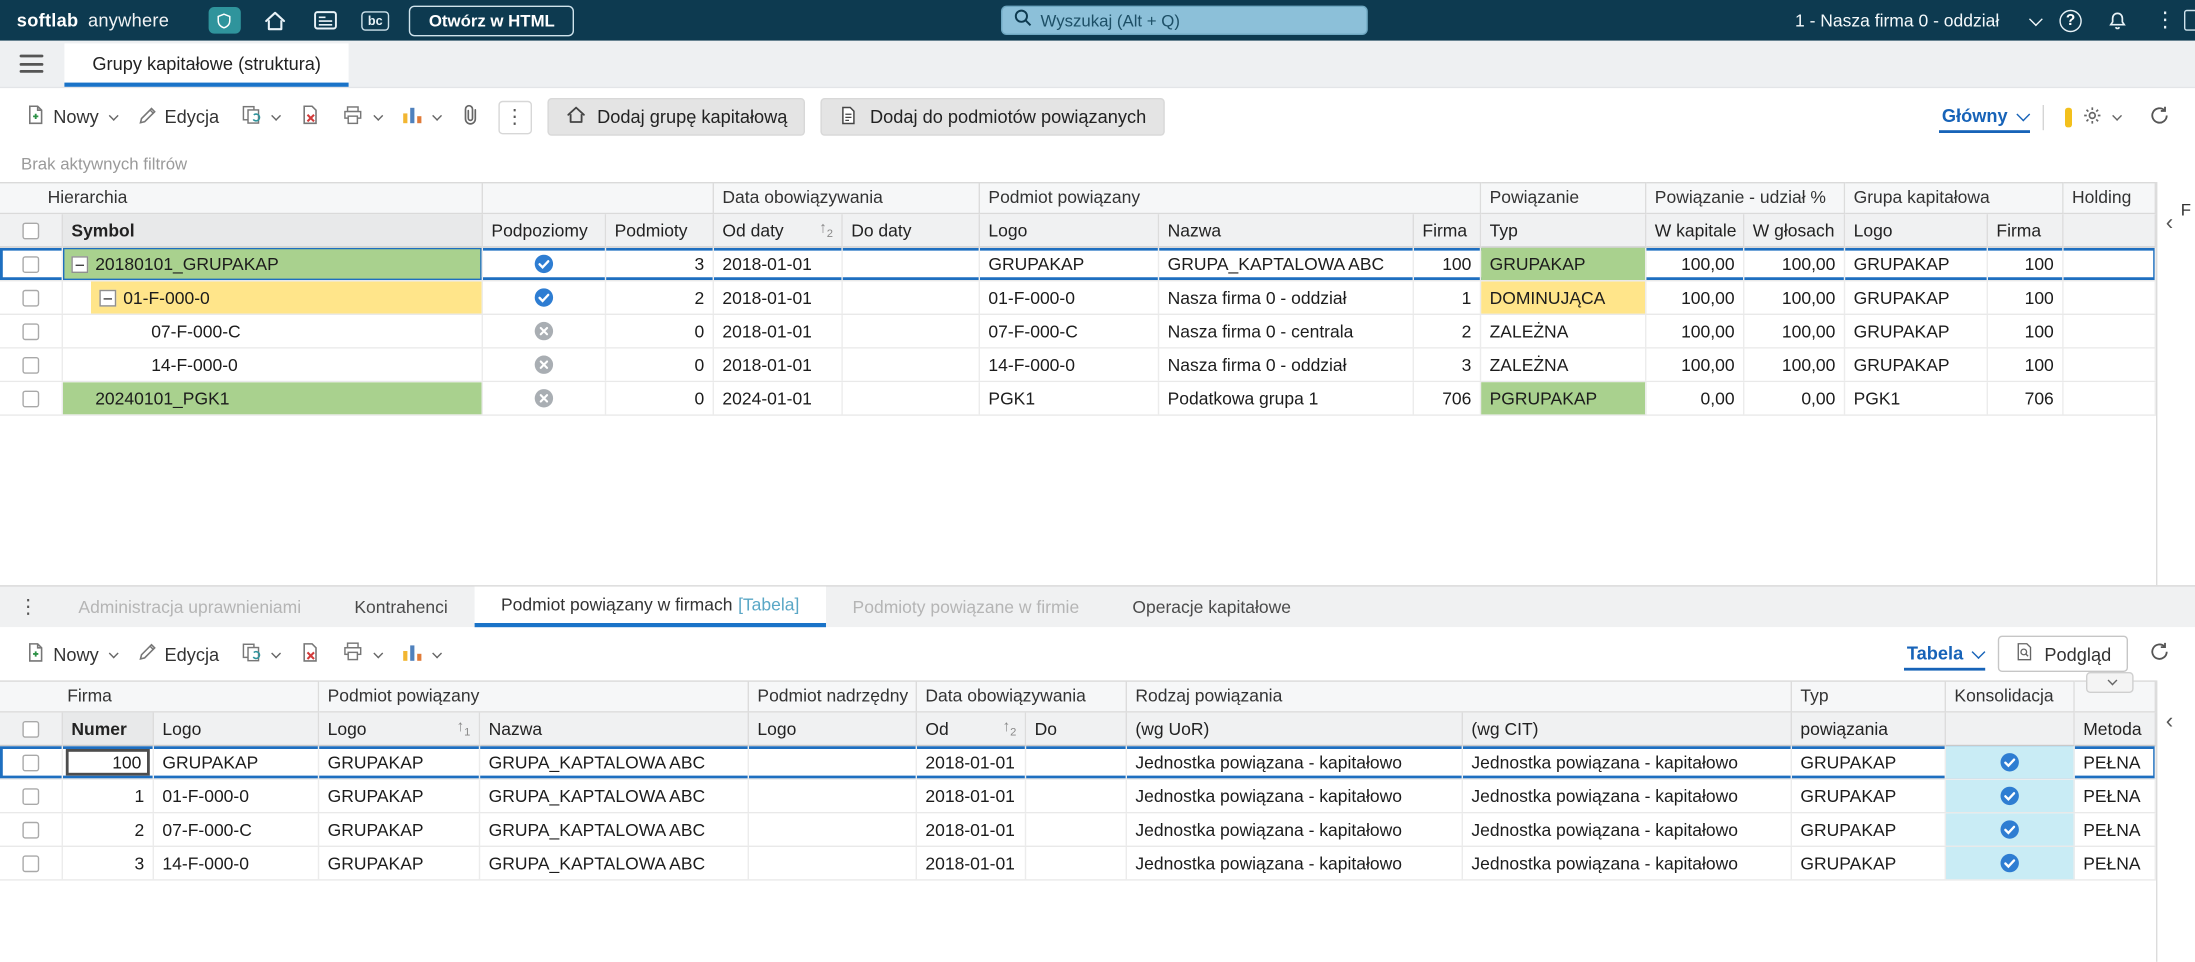 Image resolution: width=2195 pixels, height=962 pixels. What do you see at coordinates (273, 398) in the screenshot?
I see `symbol-cell: 20240101_PGK1` at bounding box center [273, 398].